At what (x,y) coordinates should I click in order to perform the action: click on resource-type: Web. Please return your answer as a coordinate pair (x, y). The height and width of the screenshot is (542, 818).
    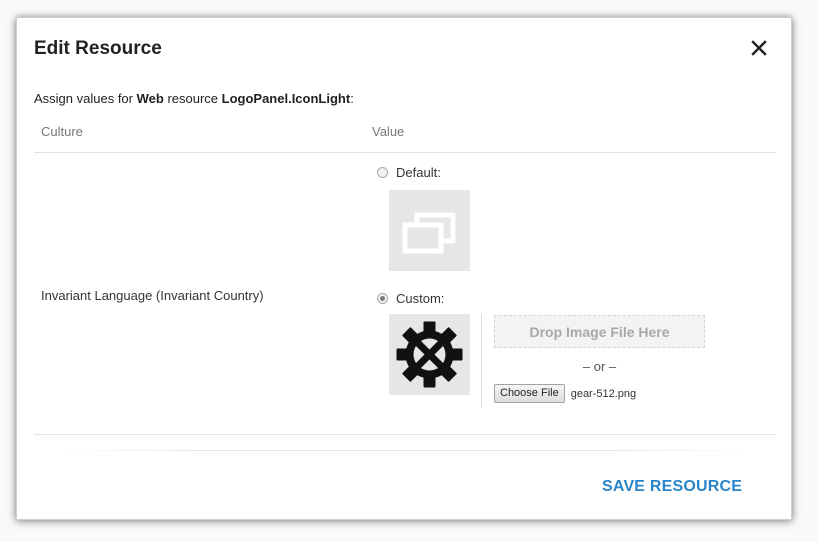
    Looking at the image, I should click on (150, 98).